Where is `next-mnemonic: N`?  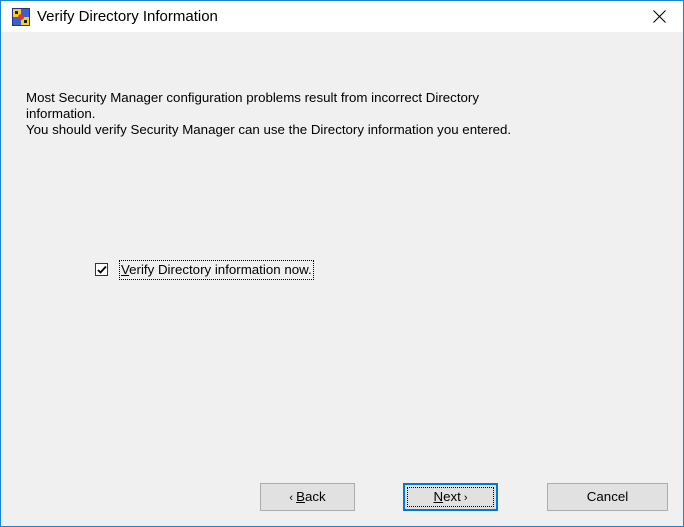
next-mnemonic: N is located at coordinates (438, 496).